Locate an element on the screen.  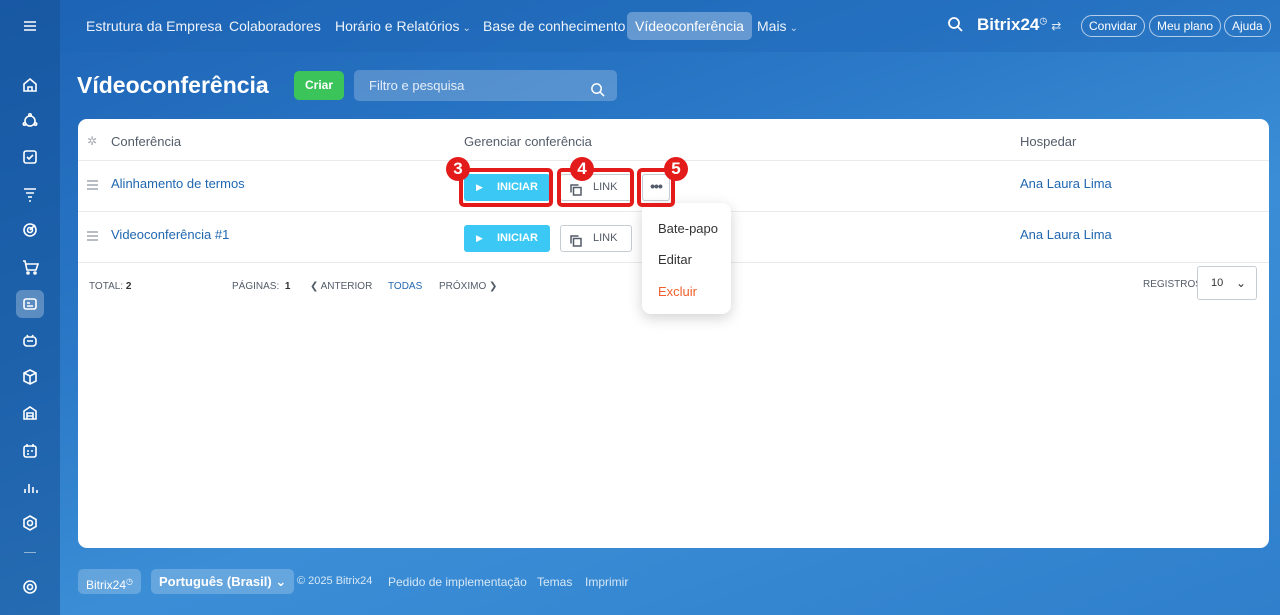
header-manage: Gerenciar conferência is located at coordinates (528, 141).